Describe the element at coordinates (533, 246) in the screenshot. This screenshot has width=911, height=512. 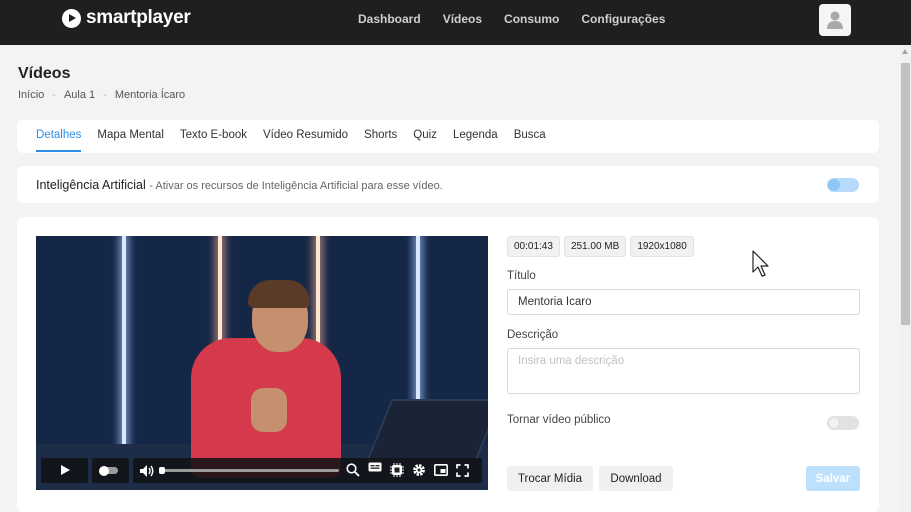
I see `duration-badge: 00:01:43` at that location.